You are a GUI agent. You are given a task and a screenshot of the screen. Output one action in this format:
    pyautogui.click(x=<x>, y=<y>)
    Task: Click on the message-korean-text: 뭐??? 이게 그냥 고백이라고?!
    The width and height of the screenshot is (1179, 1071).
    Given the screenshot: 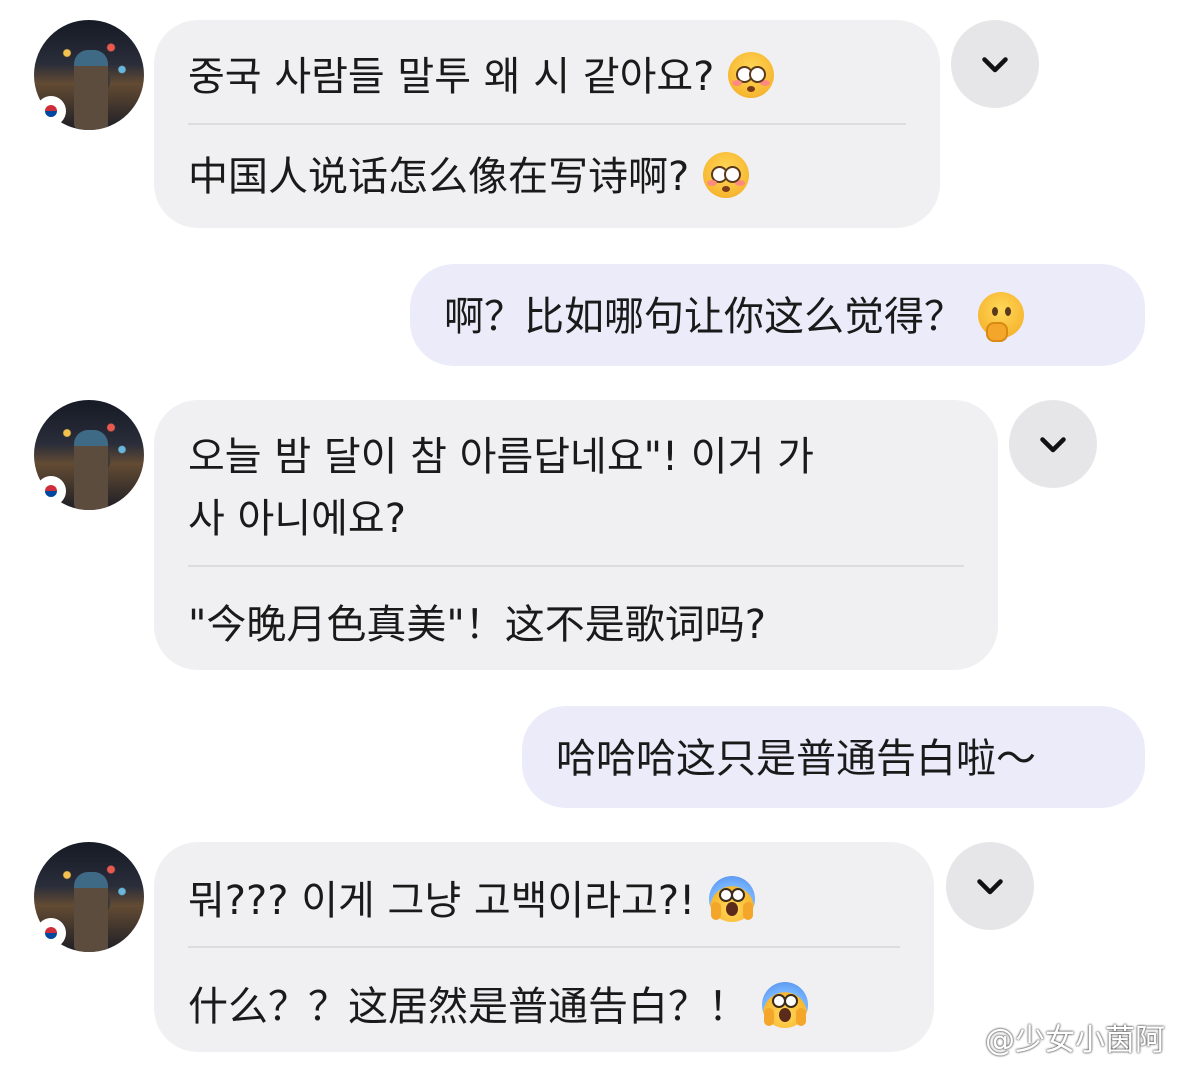 What is the action you would take?
    pyautogui.click(x=442, y=901)
    